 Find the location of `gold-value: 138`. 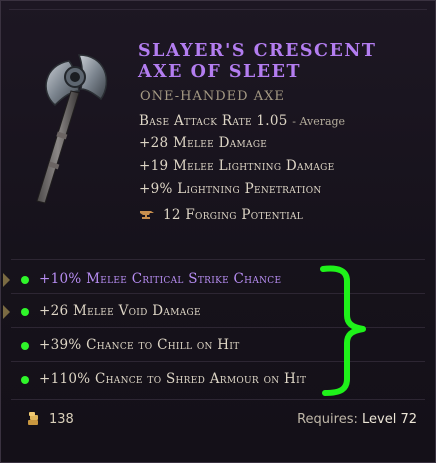

gold-value: 138 is located at coordinates (49, 419).